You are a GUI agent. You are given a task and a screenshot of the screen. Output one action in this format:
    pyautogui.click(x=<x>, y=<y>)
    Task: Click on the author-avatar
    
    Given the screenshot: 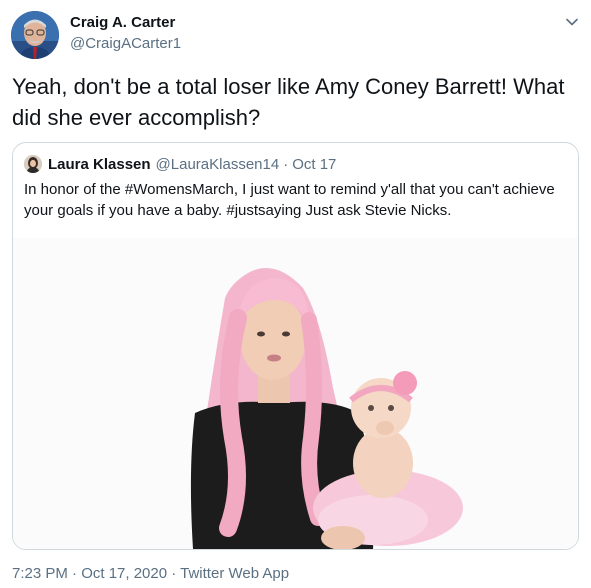 What is the action you would take?
    pyautogui.click(x=35, y=35)
    